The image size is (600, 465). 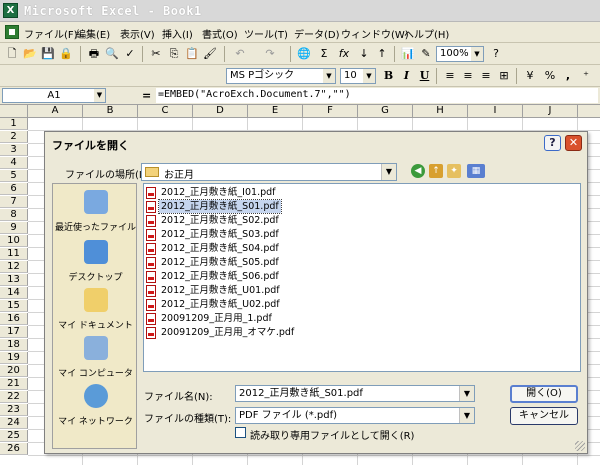 I want to click on redo-icon: ↷, so click(x=270, y=54).